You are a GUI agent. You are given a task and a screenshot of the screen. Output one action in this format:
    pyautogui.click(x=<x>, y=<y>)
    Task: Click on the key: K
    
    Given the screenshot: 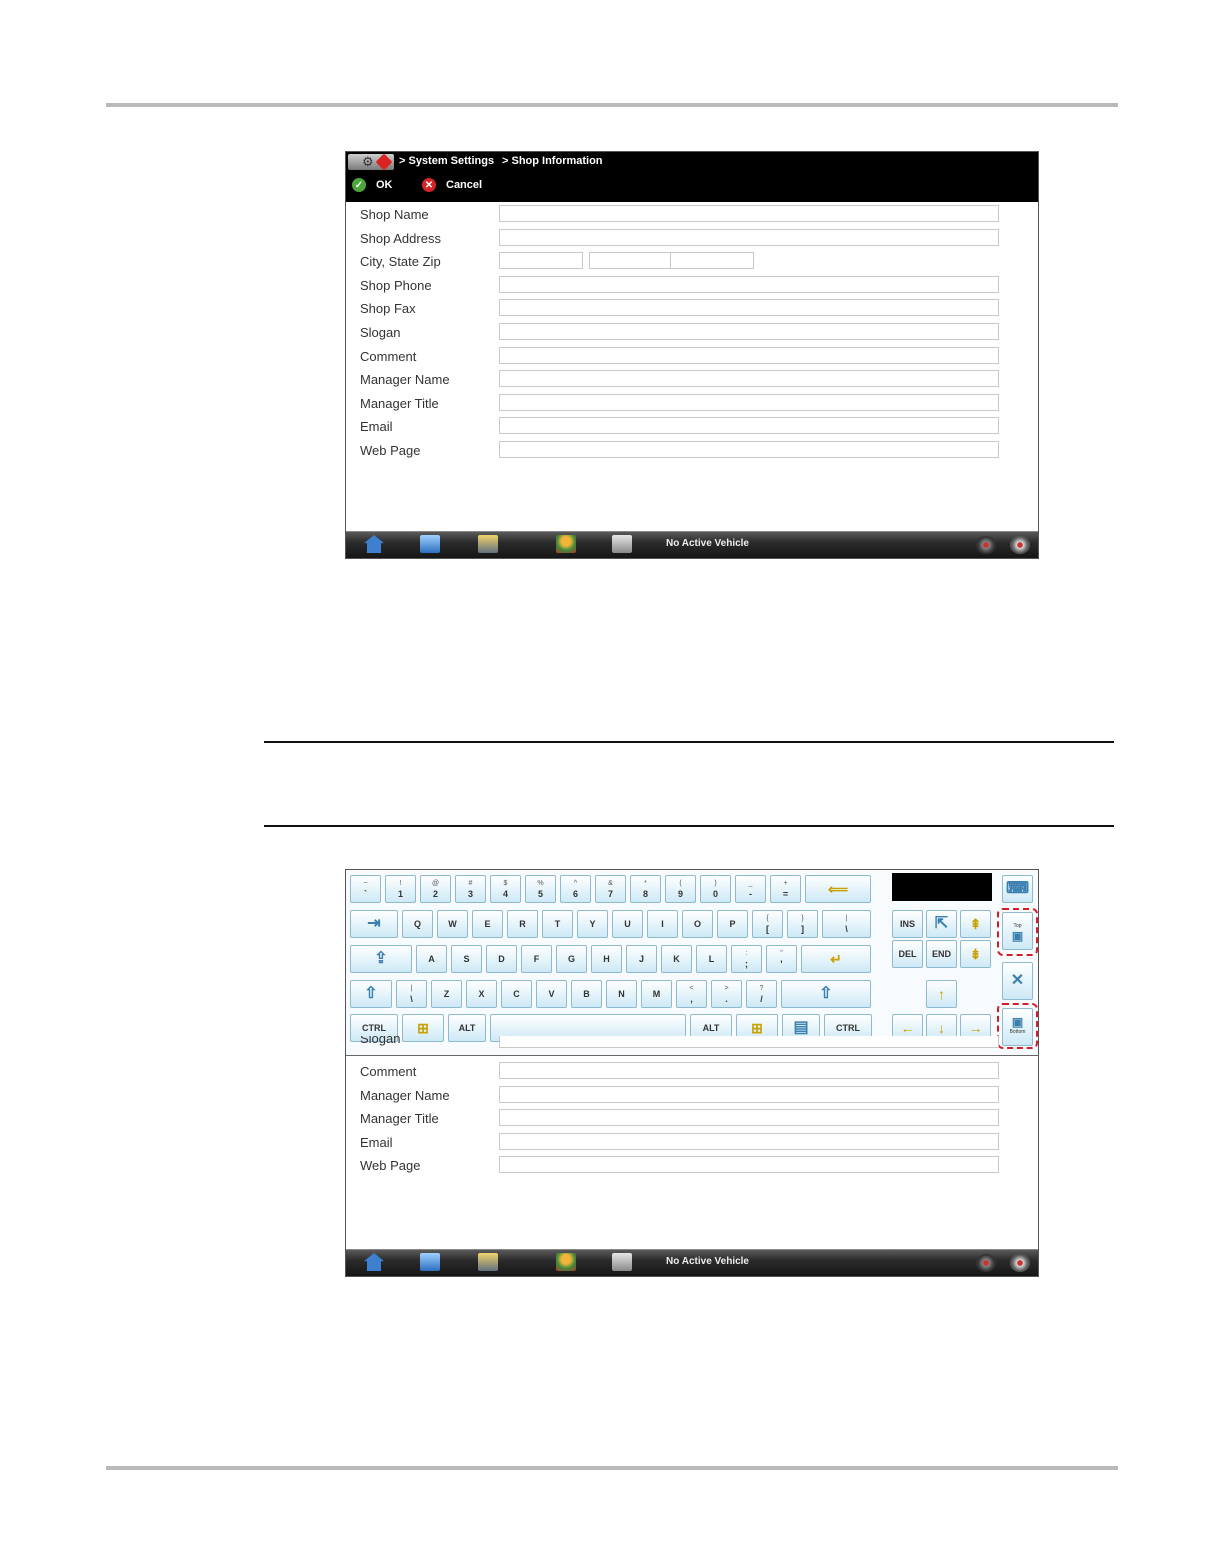 What is the action you would take?
    pyautogui.click(x=676, y=959)
    